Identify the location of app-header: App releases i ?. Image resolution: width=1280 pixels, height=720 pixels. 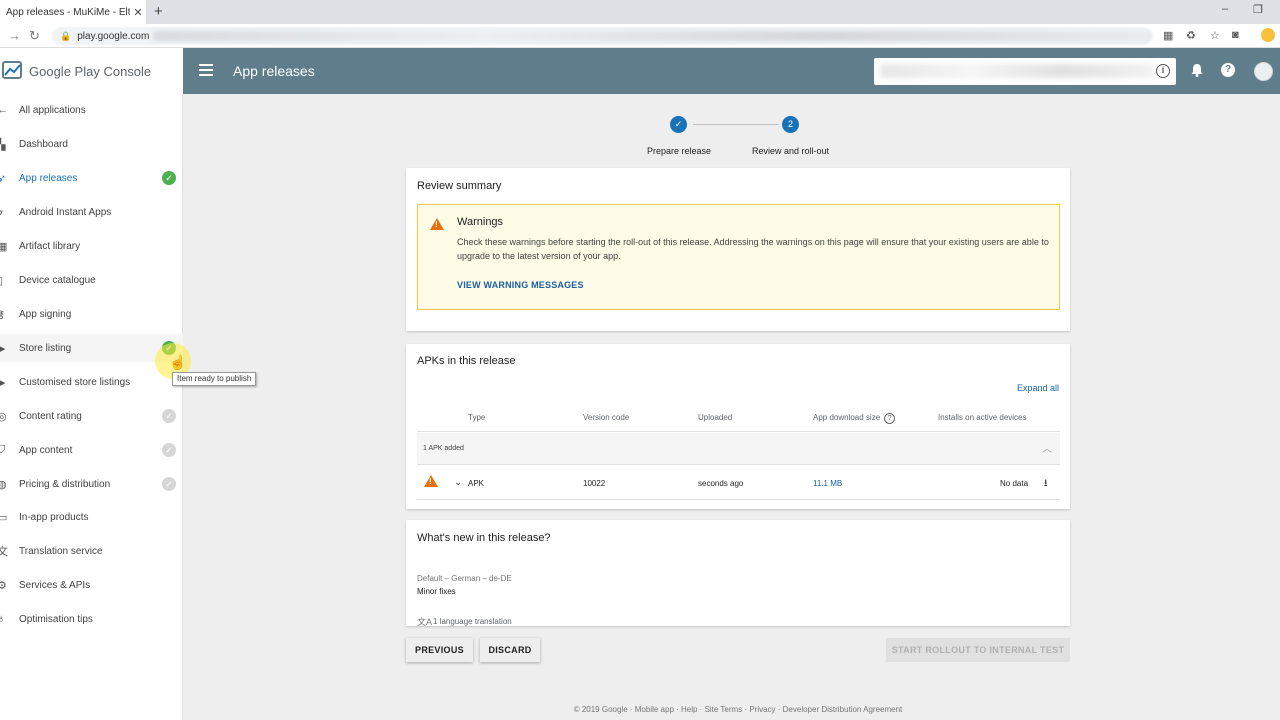
(731, 71).